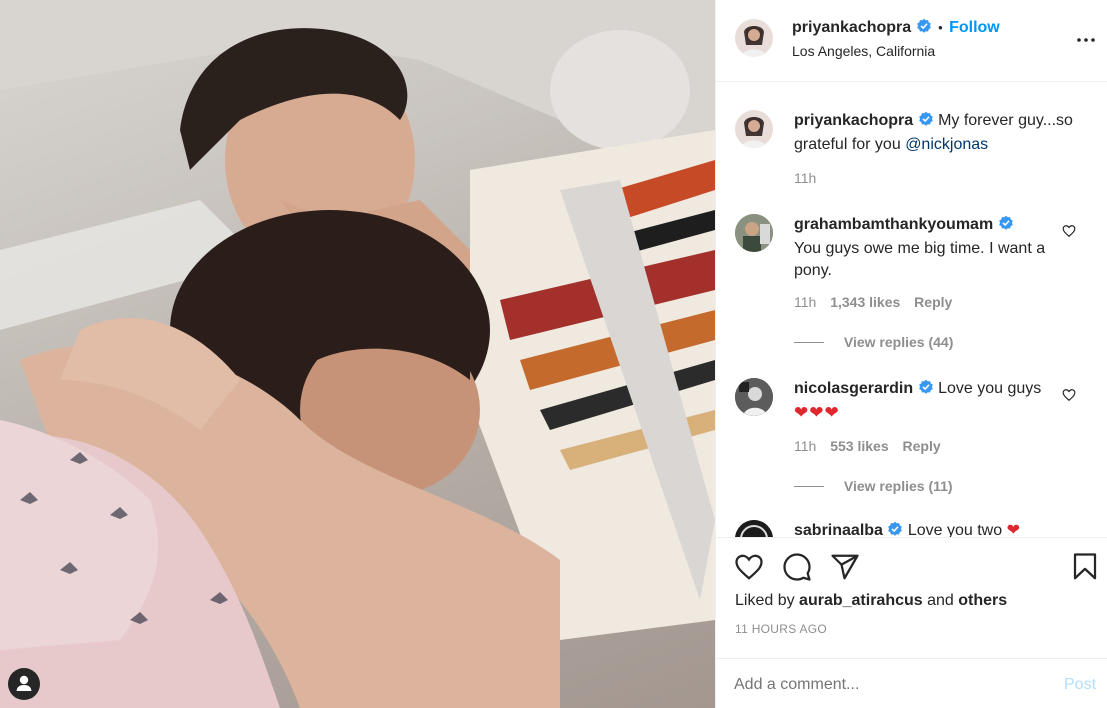  I want to click on view-replies-label: View replies (44), so click(898, 342).